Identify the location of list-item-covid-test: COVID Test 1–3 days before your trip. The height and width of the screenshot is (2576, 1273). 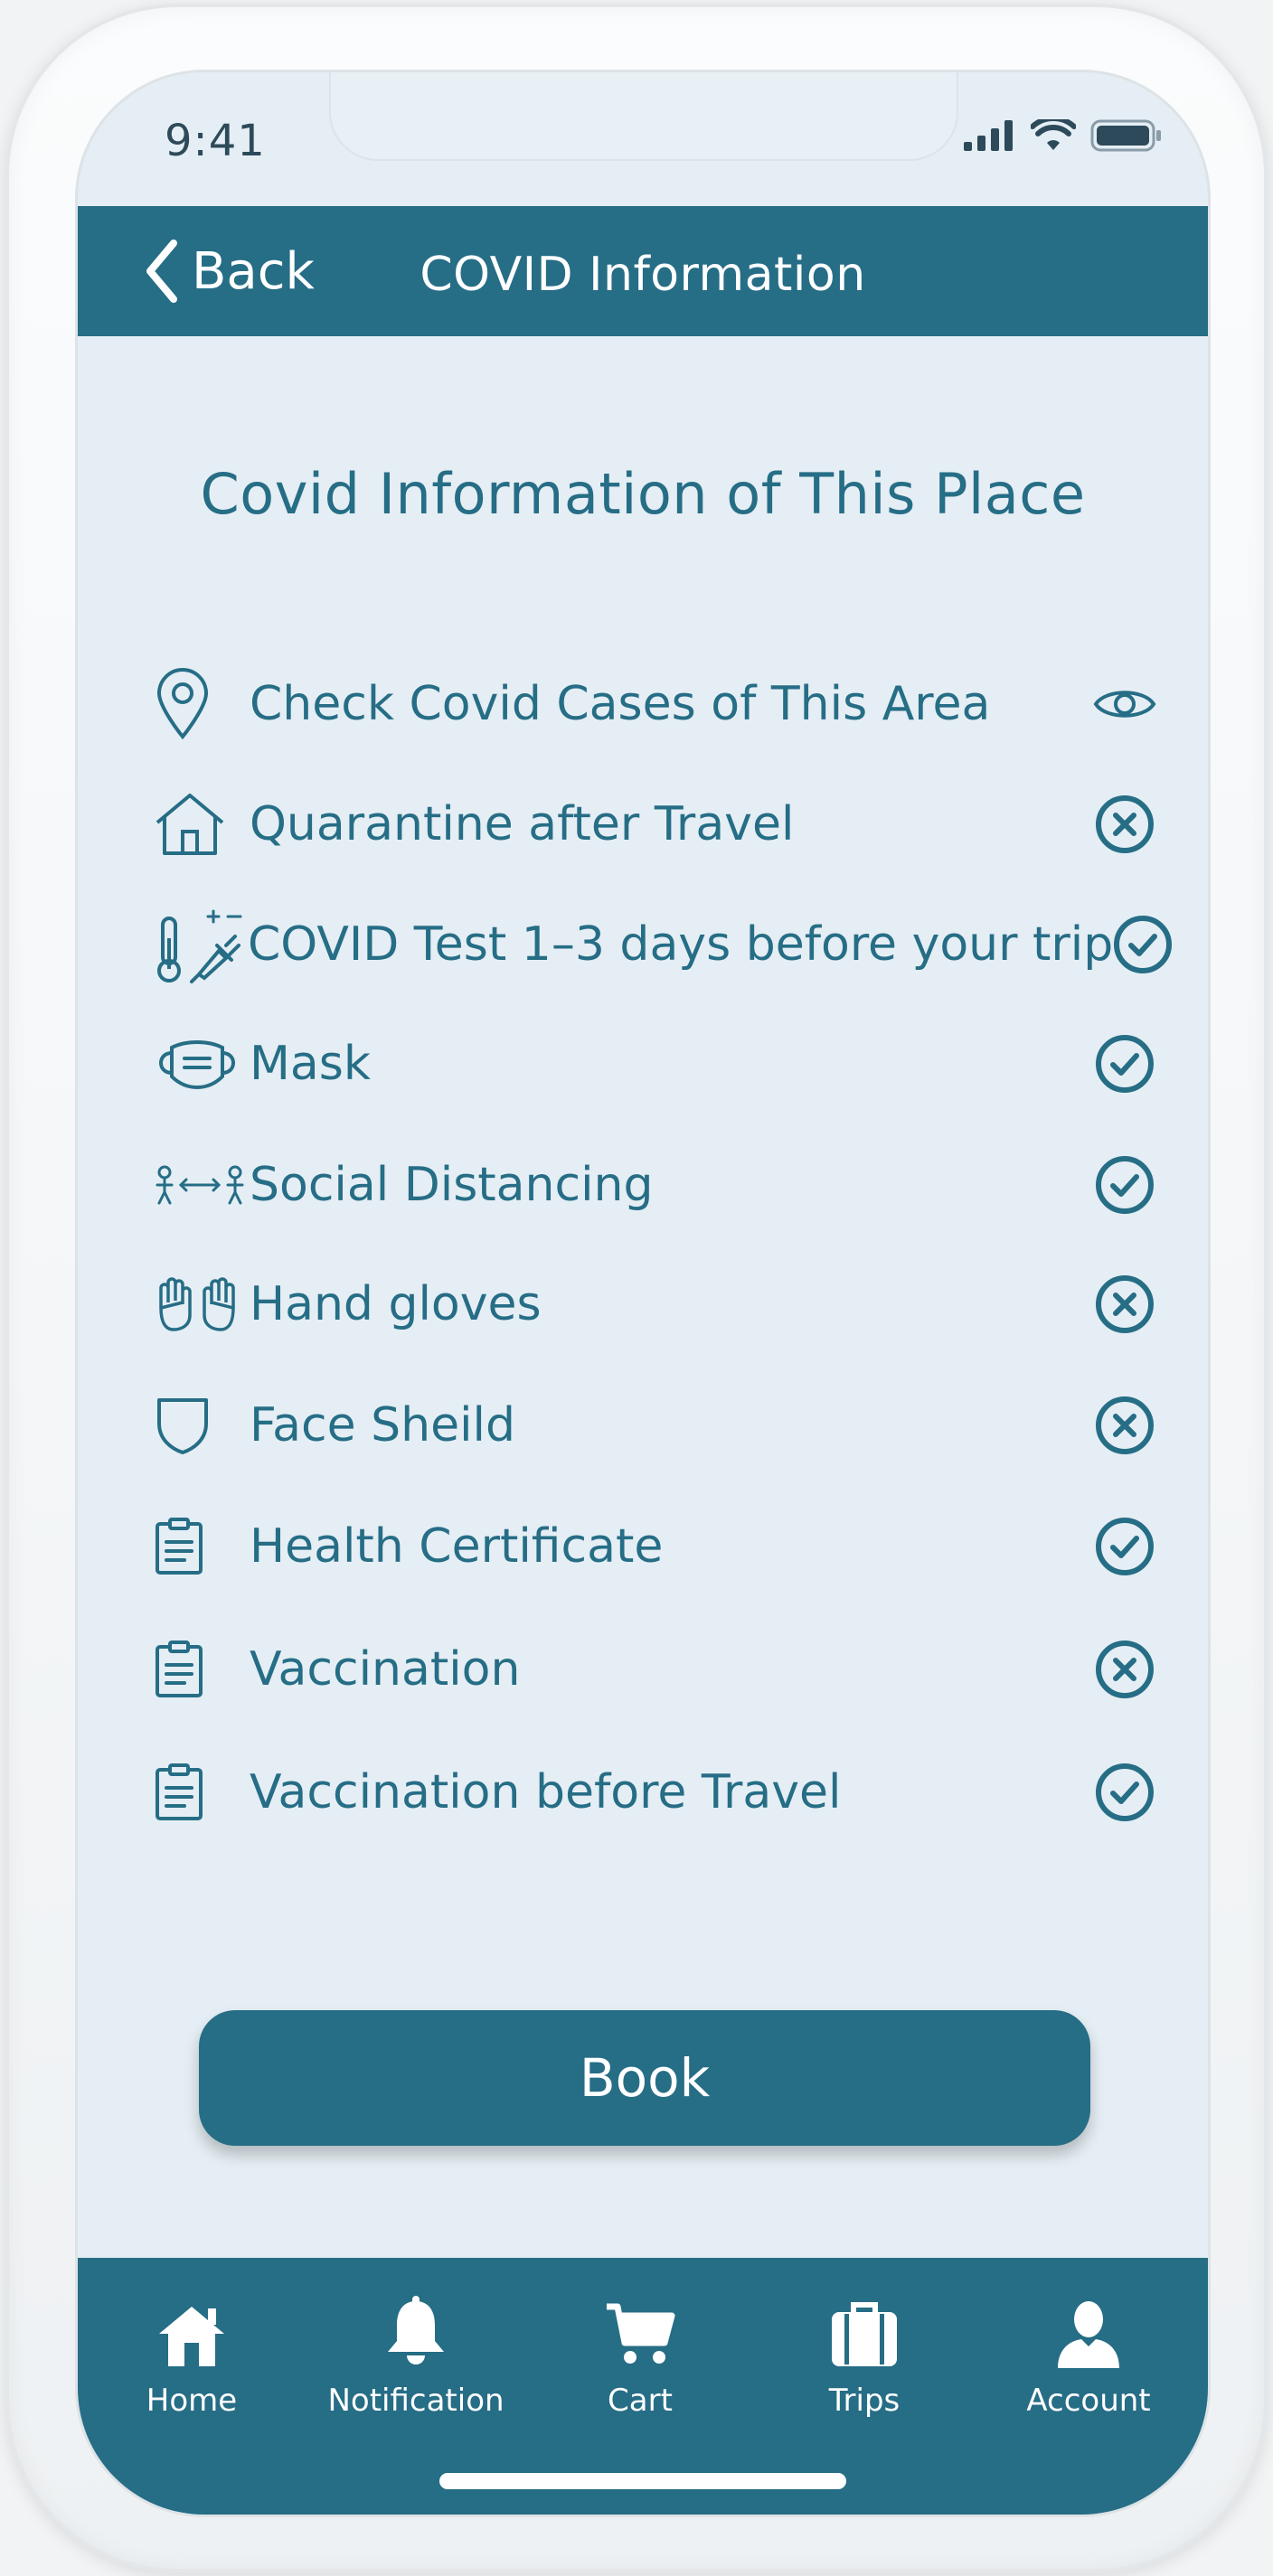
(657, 944).